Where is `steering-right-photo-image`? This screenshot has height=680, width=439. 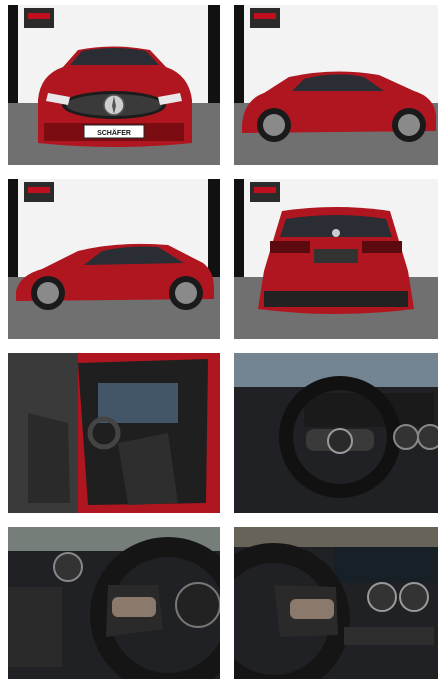 steering-right-photo-image is located at coordinates (336, 603).